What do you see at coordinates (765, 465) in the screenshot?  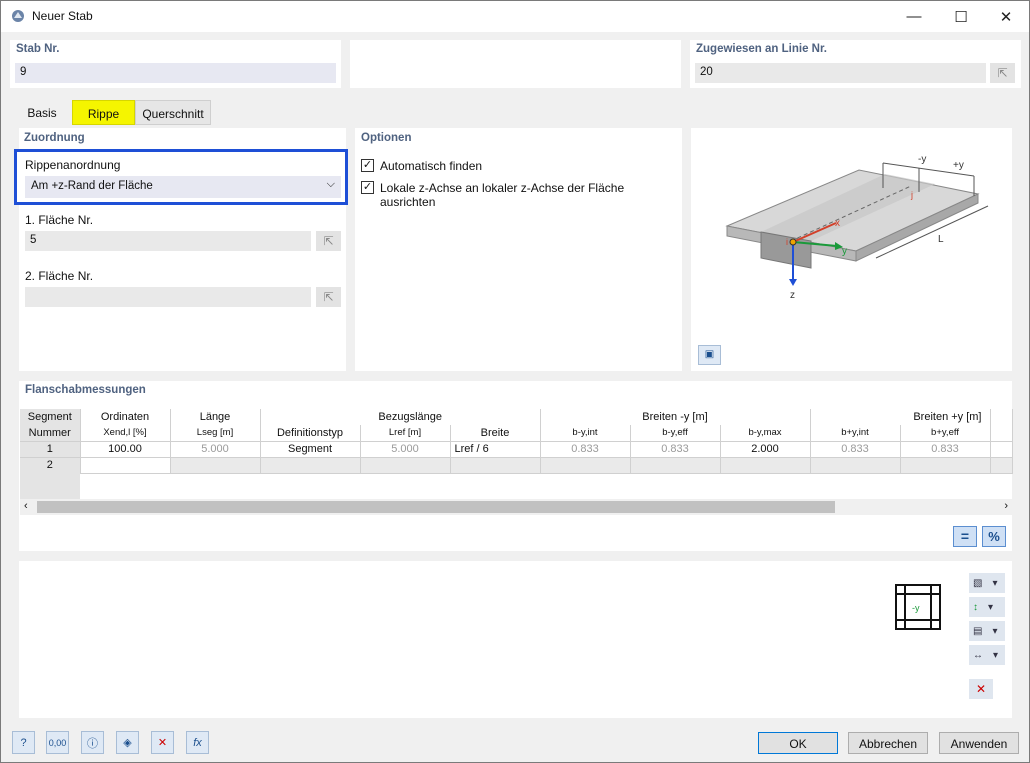 I see `cell-b-minus-max` at bounding box center [765, 465].